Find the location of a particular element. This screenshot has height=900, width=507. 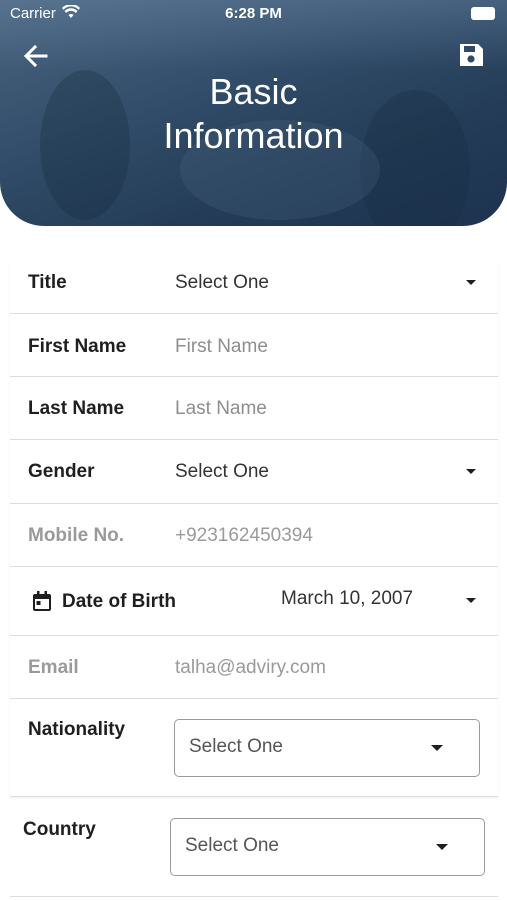

mobile-label: Mobile No. is located at coordinates (76, 535).